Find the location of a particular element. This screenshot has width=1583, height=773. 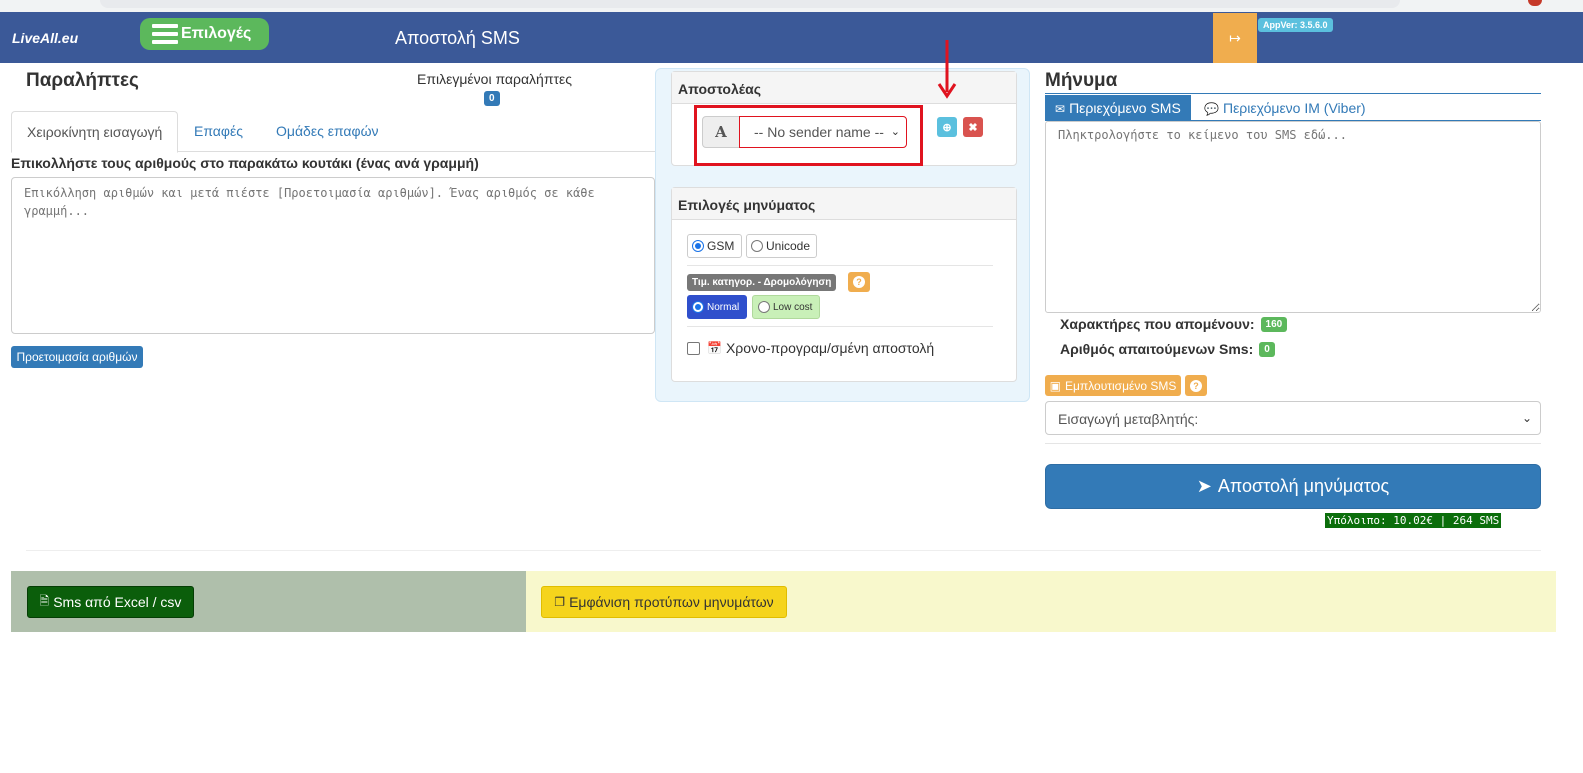

add-sender-button: ⊕ is located at coordinates (947, 127).